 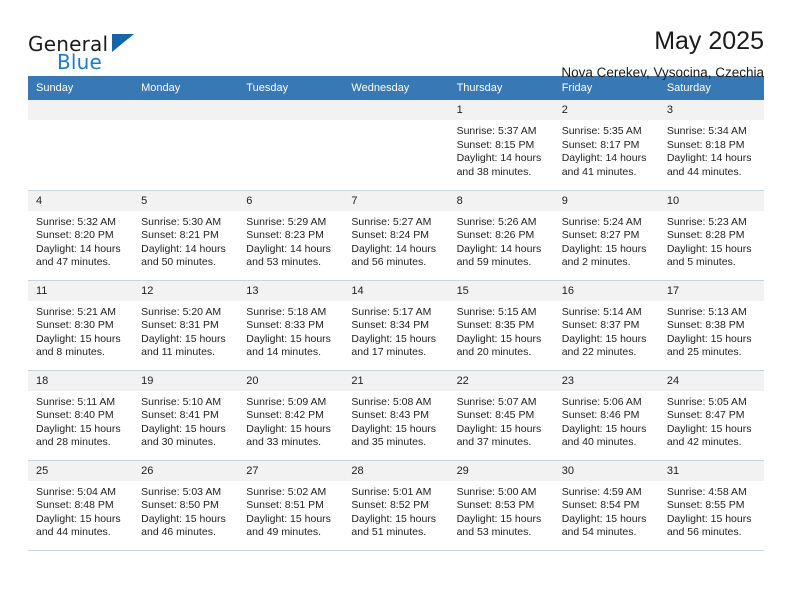 What do you see at coordinates (709, 41) in the screenshot?
I see `page-title: May 2025` at bounding box center [709, 41].